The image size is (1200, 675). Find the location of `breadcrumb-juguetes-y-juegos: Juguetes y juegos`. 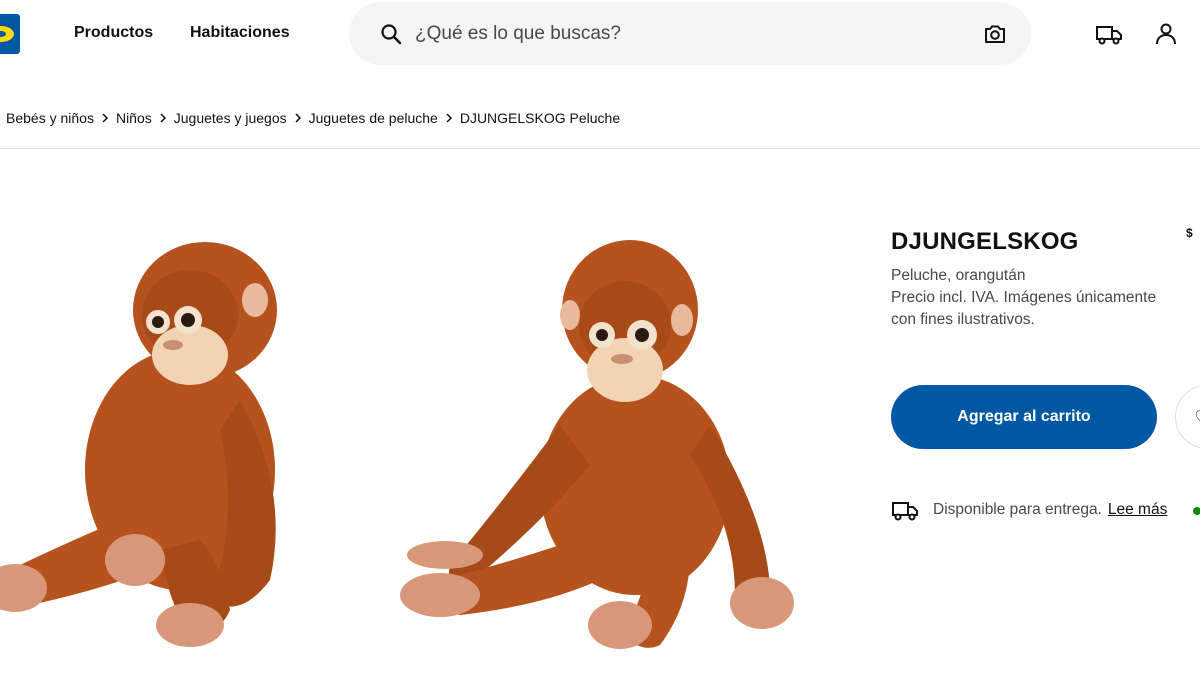

breadcrumb-juguetes-y-juegos: Juguetes y juegos is located at coordinates (230, 118).